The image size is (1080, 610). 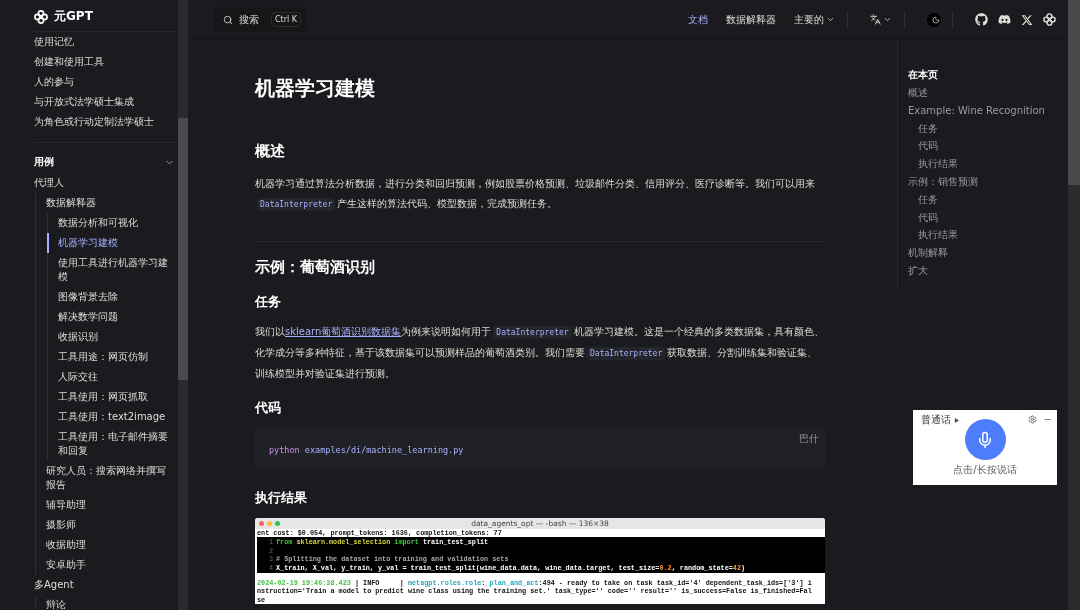 I want to click on sidebar-item: 工具使用：网页抓取, so click(x=116, y=397).